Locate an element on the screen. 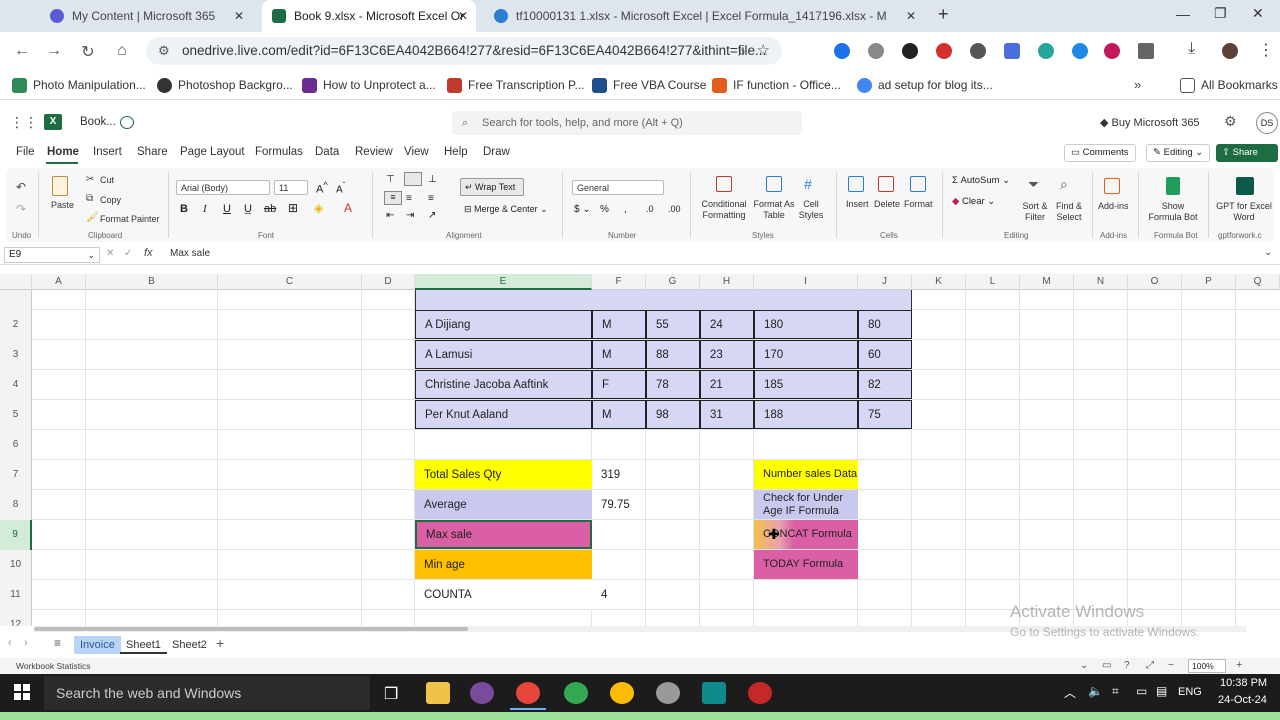 The width and height of the screenshot is (1280, 720). tab-file: File is located at coordinates (25, 152).